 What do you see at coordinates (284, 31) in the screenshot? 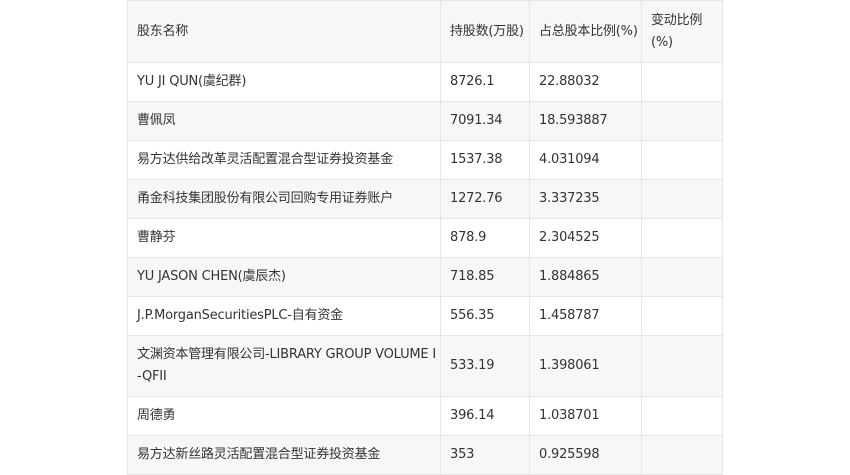
I see `header-holder-name: 股东名称` at bounding box center [284, 31].